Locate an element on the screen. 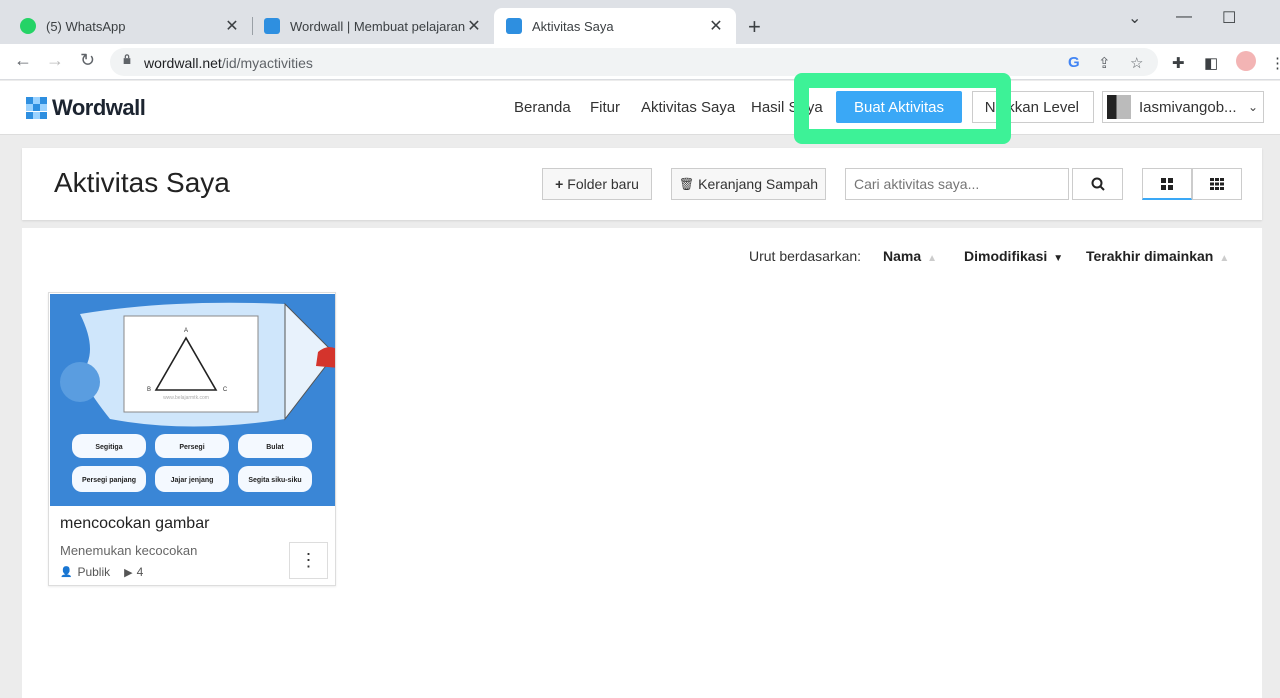 The image size is (1280, 698). sort-option-label: Dimodifikasi is located at coordinates (1006, 256).